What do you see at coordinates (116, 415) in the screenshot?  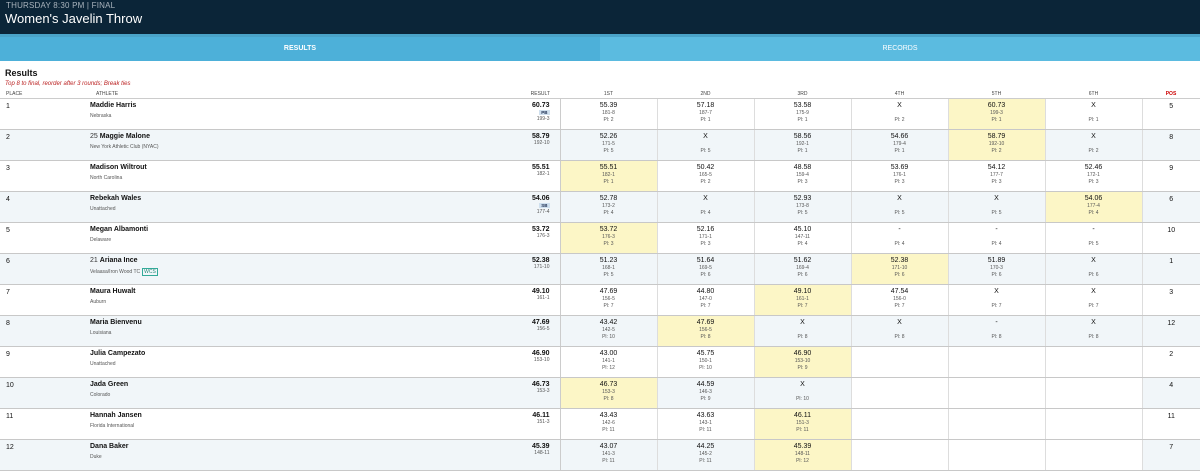 I see `athlete-name: Hannah Jansen` at bounding box center [116, 415].